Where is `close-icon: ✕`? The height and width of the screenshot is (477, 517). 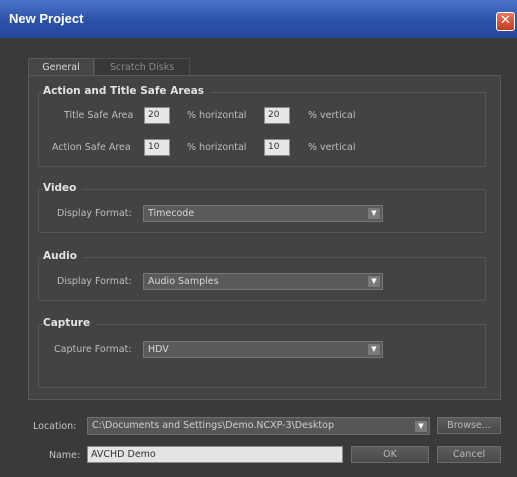 close-icon: ✕ is located at coordinates (505, 20).